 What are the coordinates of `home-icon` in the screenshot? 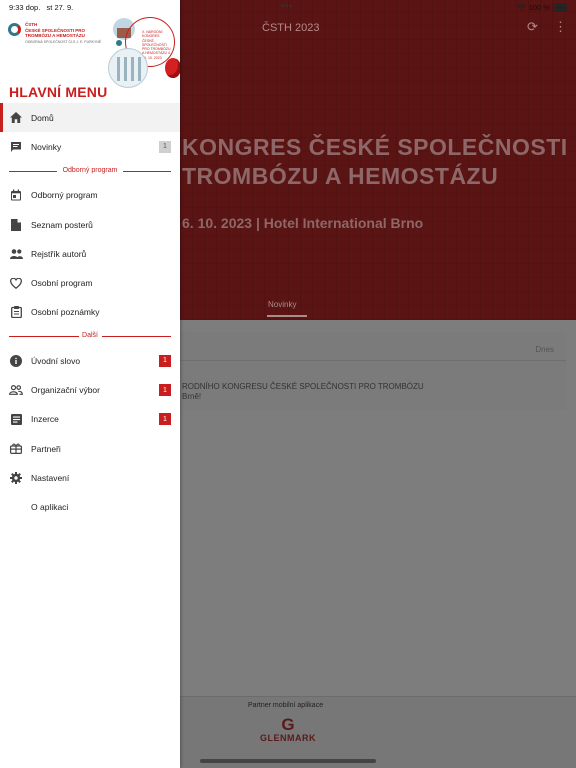 It's located at (16, 118).